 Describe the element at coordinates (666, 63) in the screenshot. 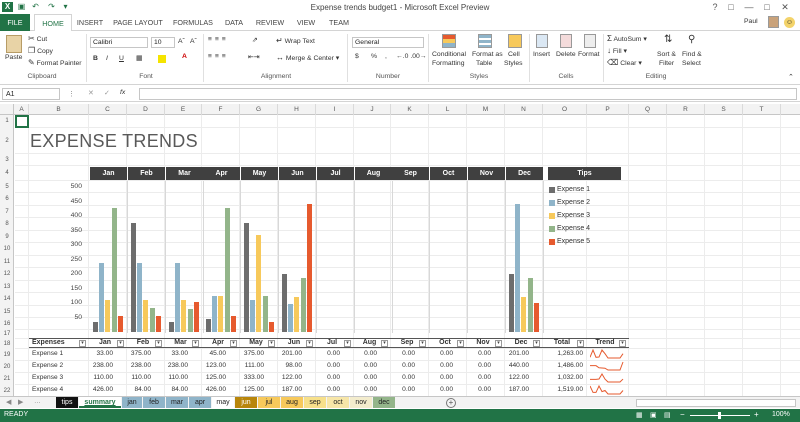

I see `sort-filter-label-2: Filter` at that location.